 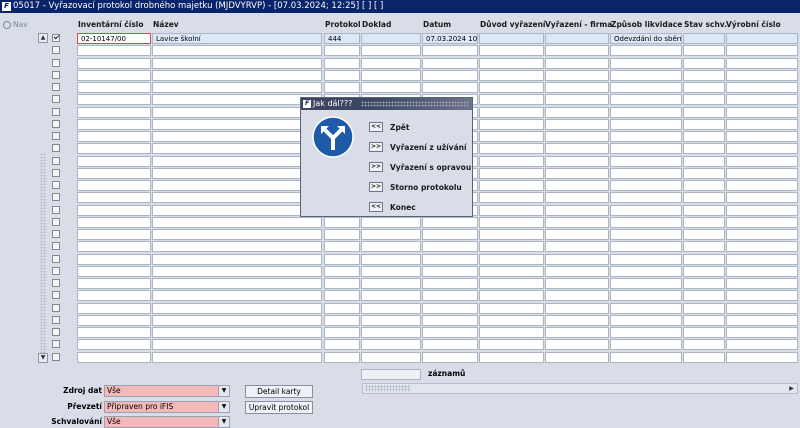 I want to click on inventarni-cislo-cell: 02-10147/00, so click(x=114, y=38).